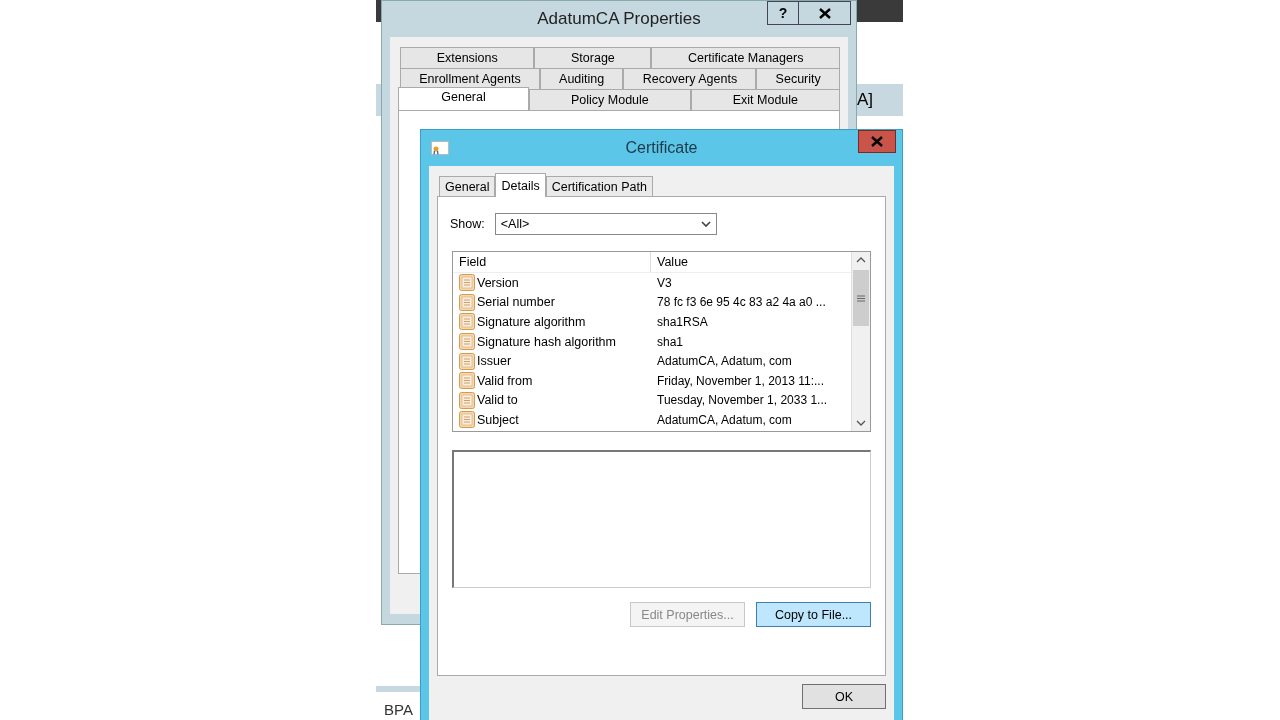 The width and height of the screenshot is (1280, 720). What do you see at coordinates (745, 57) in the screenshot?
I see `tab: Certificate Managers` at bounding box center [745, 57].